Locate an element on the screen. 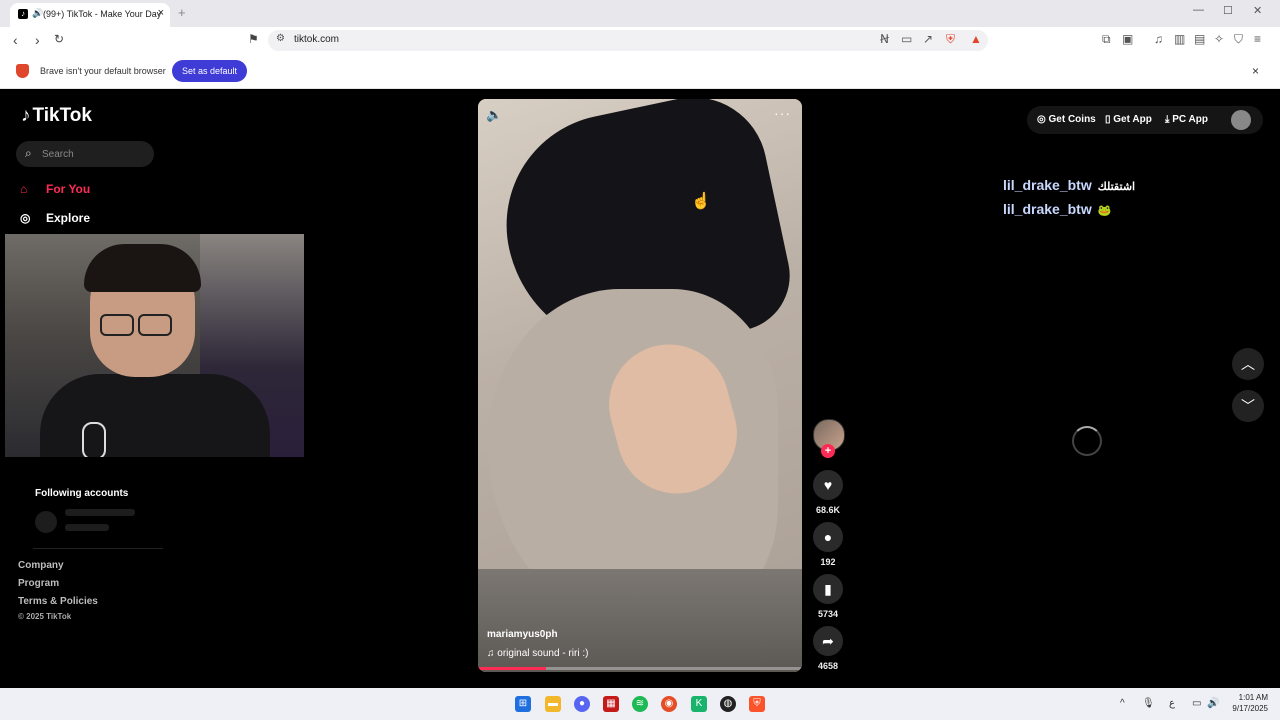 The height and width of the screenshot is (720, 1280). overlay-comment: lil_drake_btw اشتقتلك is located at coordinates (1069, 185).